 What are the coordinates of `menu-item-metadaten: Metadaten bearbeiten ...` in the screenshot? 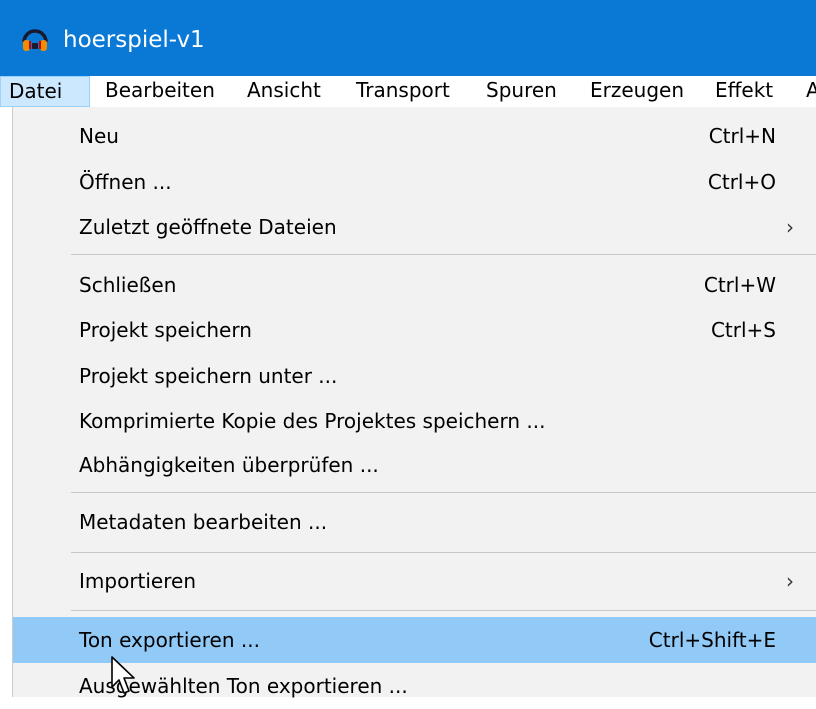 It's located at (414, 522).